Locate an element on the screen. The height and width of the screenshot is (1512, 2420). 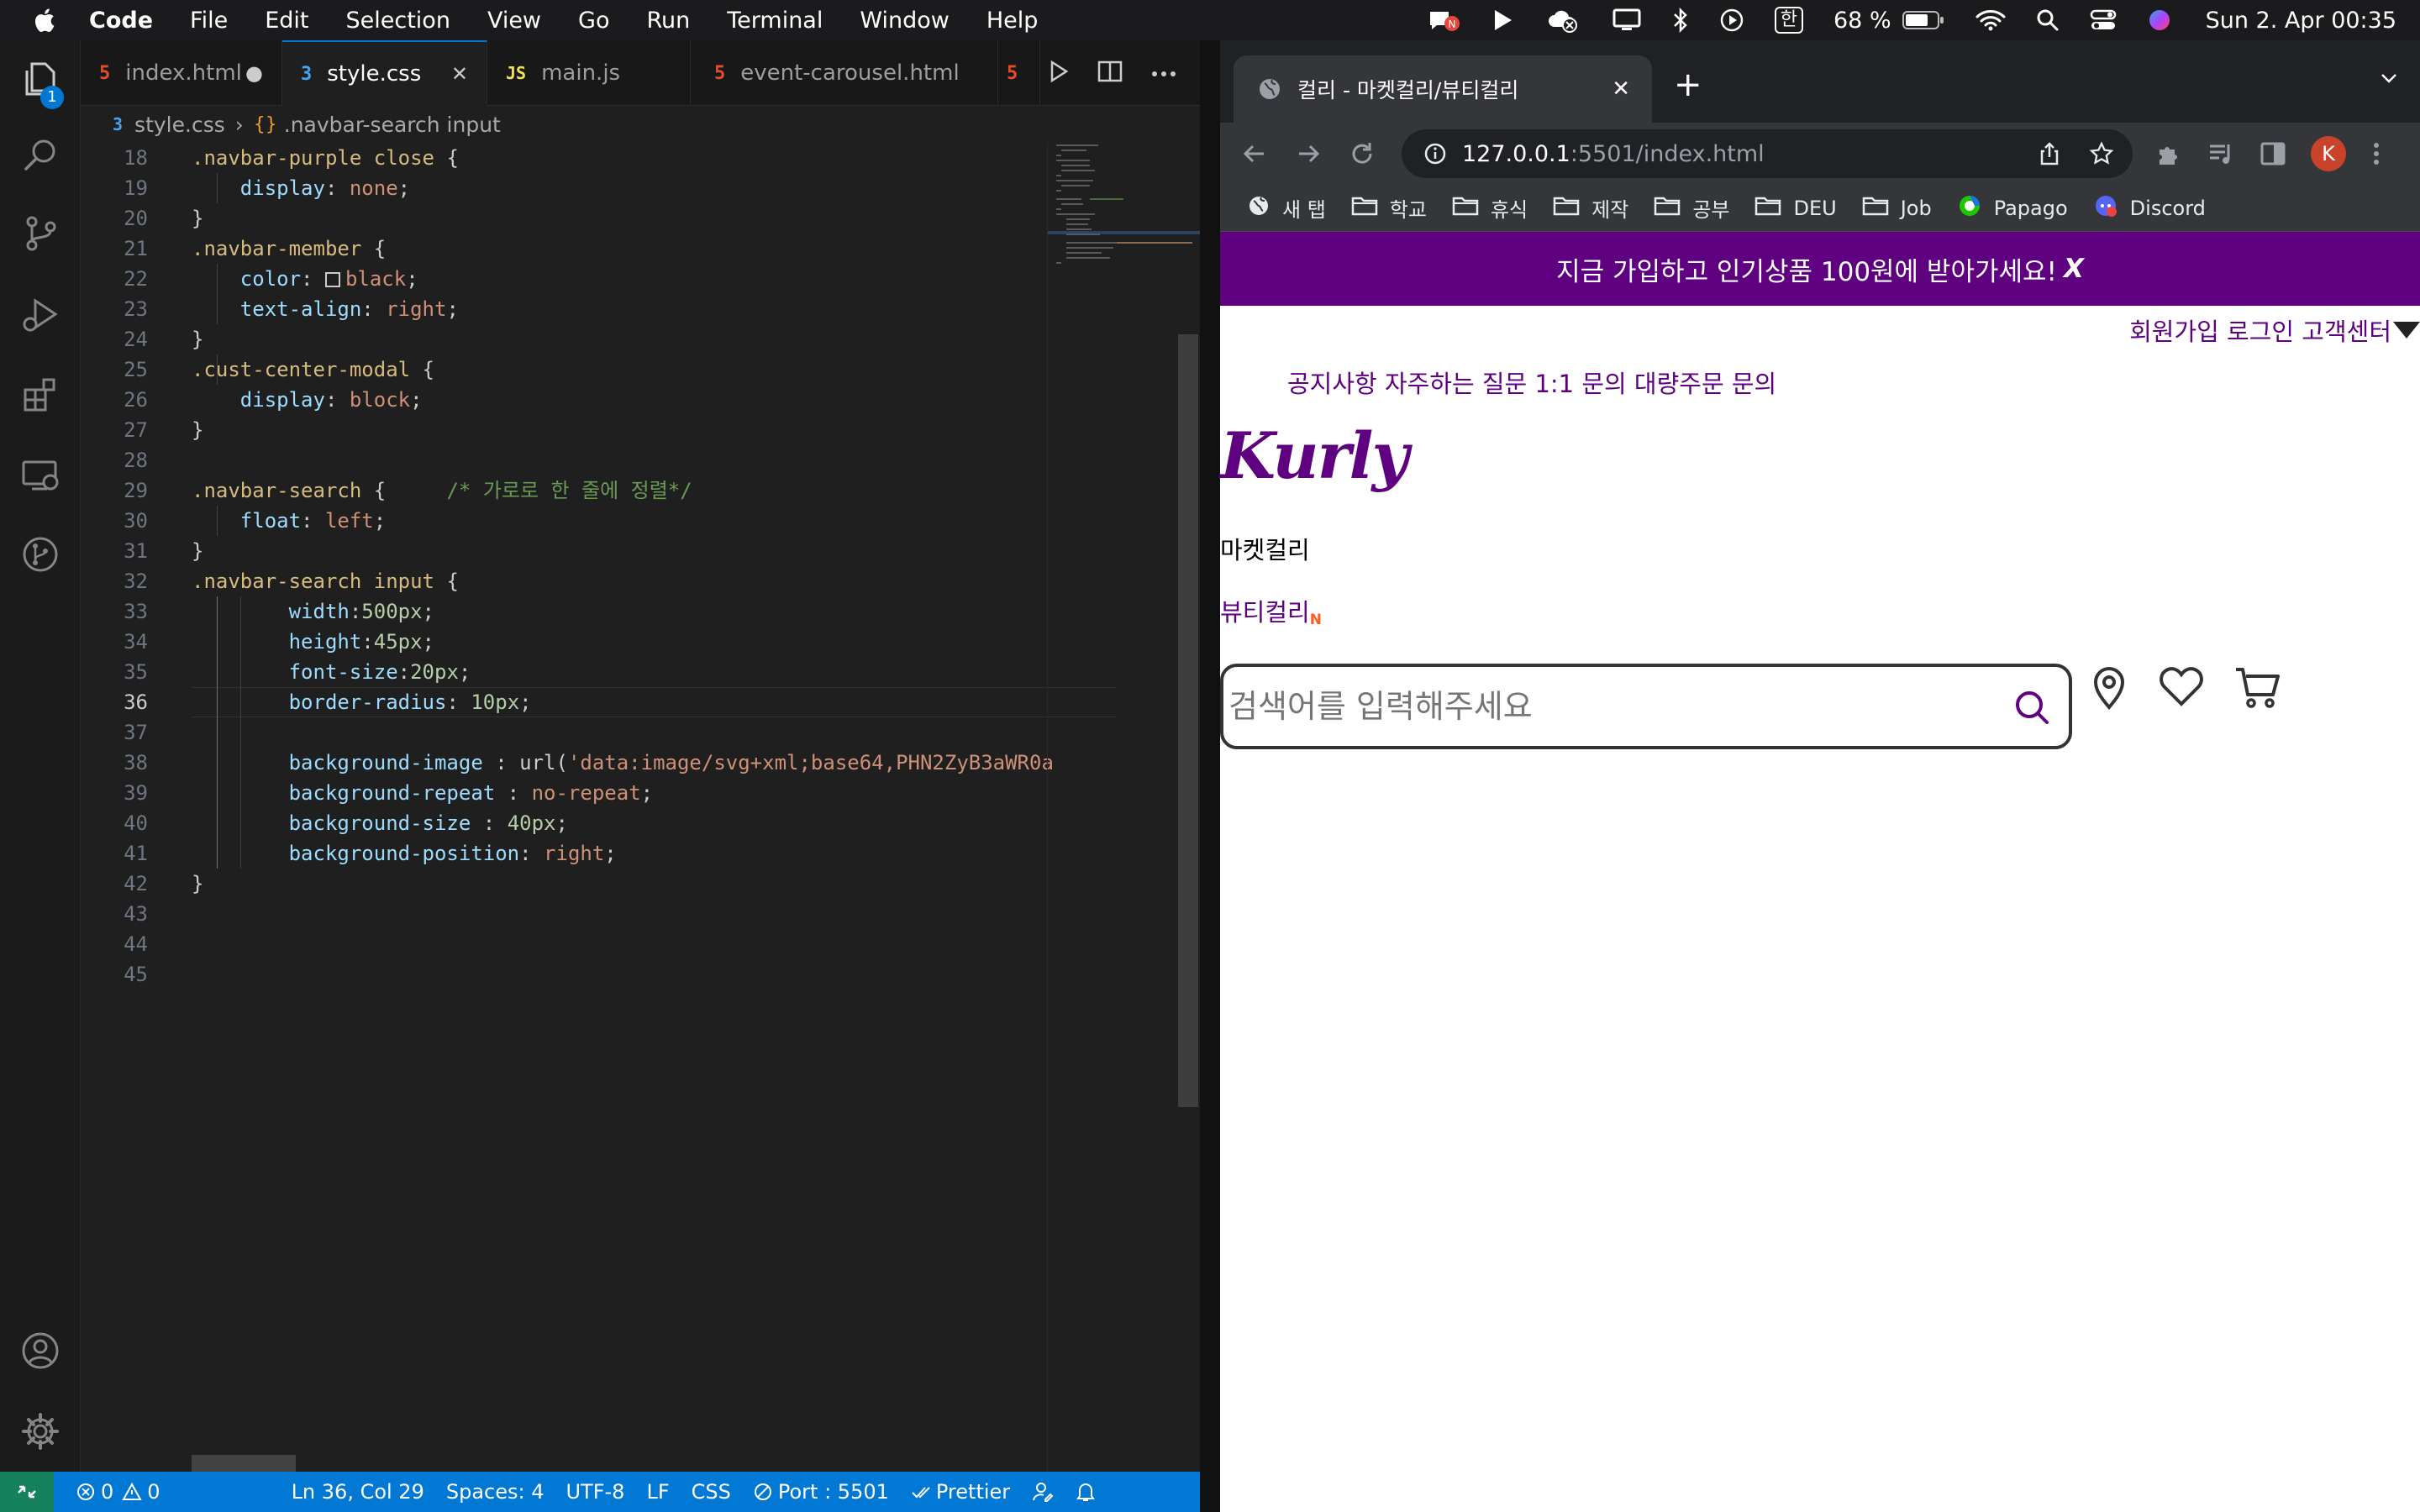
tab-event-carousel-html: 5 event-carousel.html is located at coordinates (844, 73).